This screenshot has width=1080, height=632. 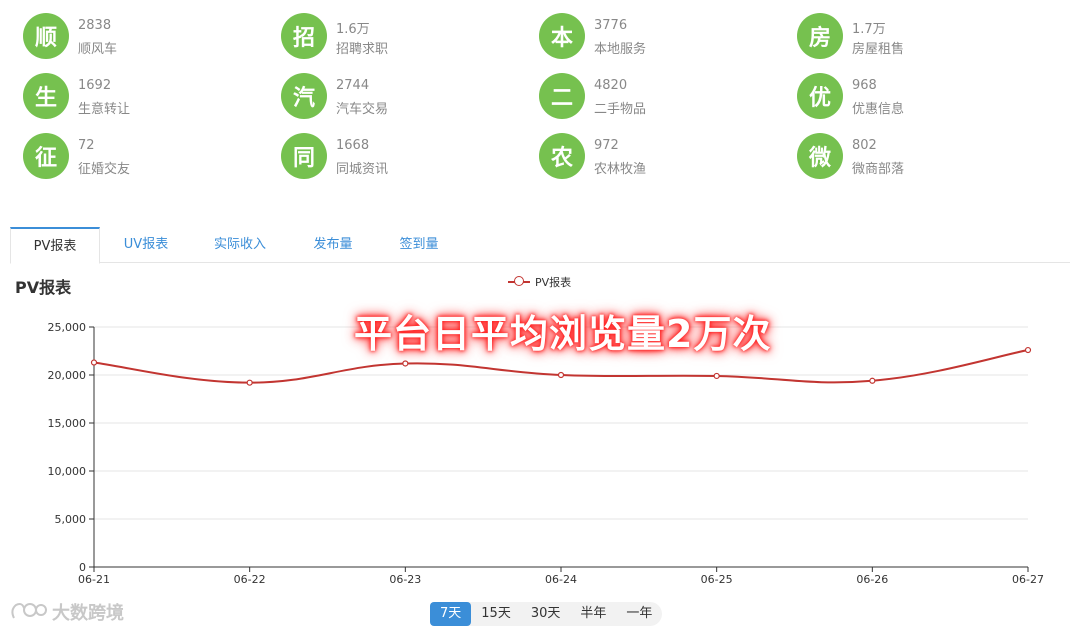 I want to click on y-tick-label: 20,000, so click(x=67, y=375).